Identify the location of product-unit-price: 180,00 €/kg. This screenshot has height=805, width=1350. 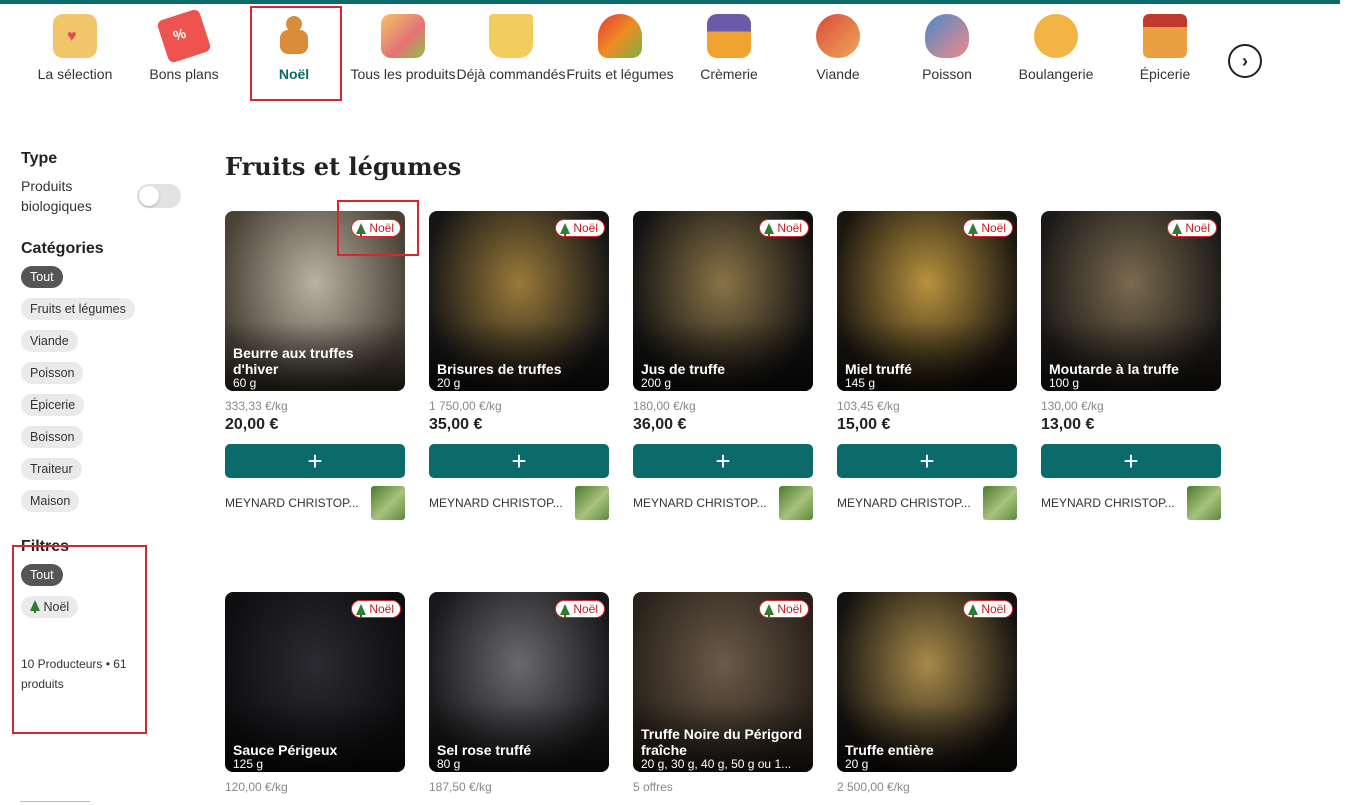
(664, 406).